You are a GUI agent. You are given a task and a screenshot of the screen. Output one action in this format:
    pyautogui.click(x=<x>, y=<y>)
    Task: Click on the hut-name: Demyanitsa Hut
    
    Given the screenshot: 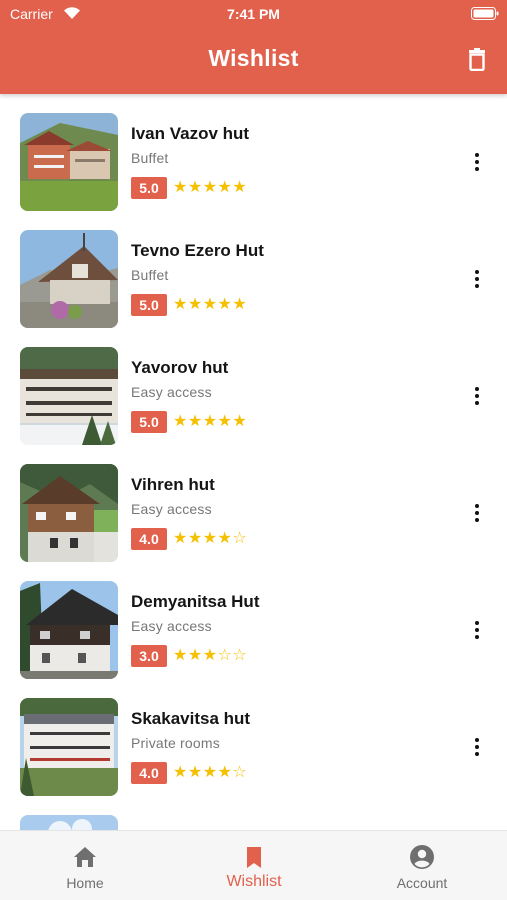 What is the action you would take?
    pyautogui.click(x=195, y=601)
    